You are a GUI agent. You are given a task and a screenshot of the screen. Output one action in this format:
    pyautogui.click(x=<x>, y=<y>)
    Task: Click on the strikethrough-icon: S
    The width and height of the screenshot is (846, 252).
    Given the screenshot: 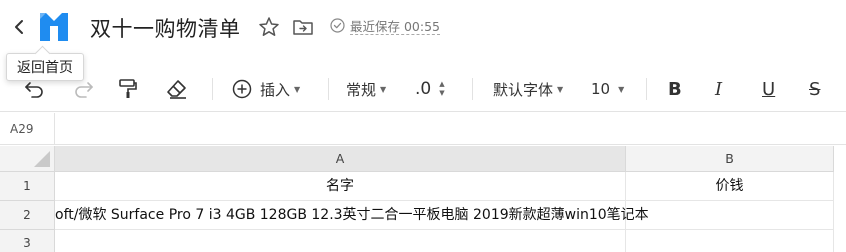 What is the action you would take?
    pyautogui.click(x=815, y=89)
    